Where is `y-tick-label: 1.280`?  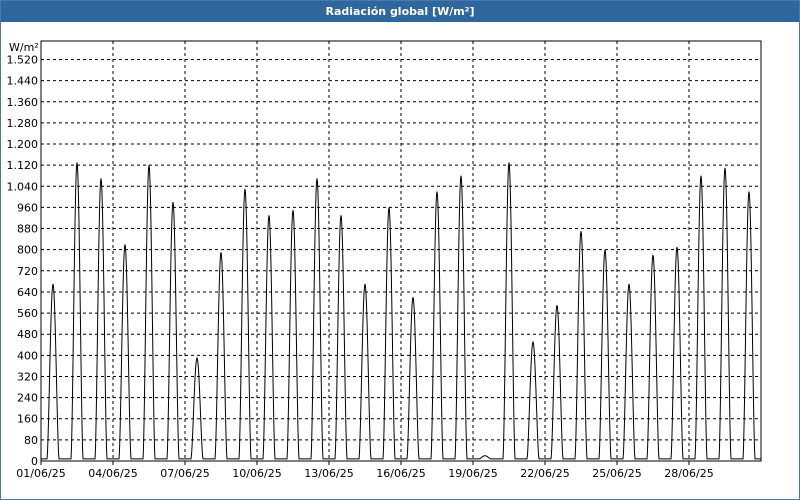 y-tick-label: 1.280 is located at coordinates (23, 123).